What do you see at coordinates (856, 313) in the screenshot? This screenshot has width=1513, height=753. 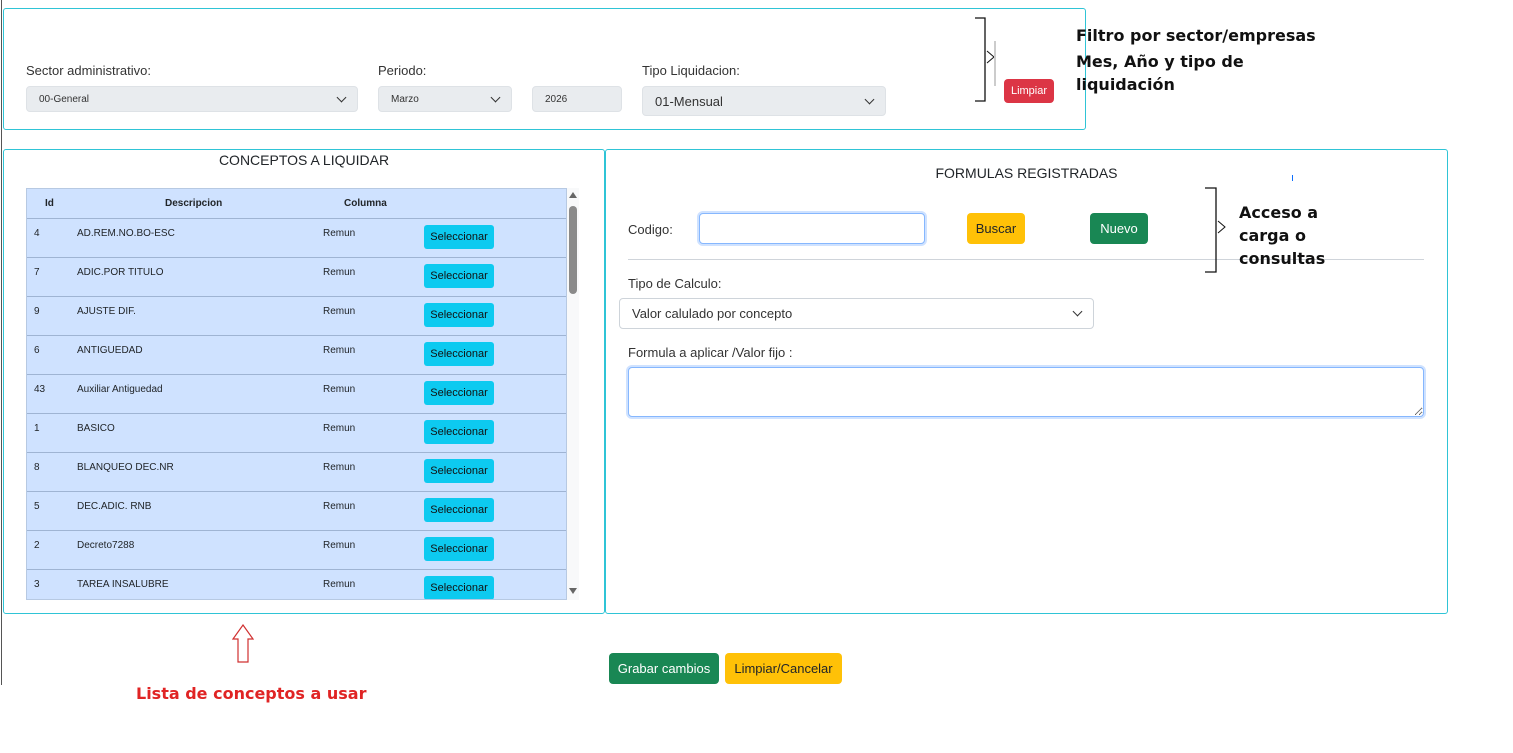 I see `tipo-calculo-select: Valor calulado por concepto` at bounding box center [856, 313].